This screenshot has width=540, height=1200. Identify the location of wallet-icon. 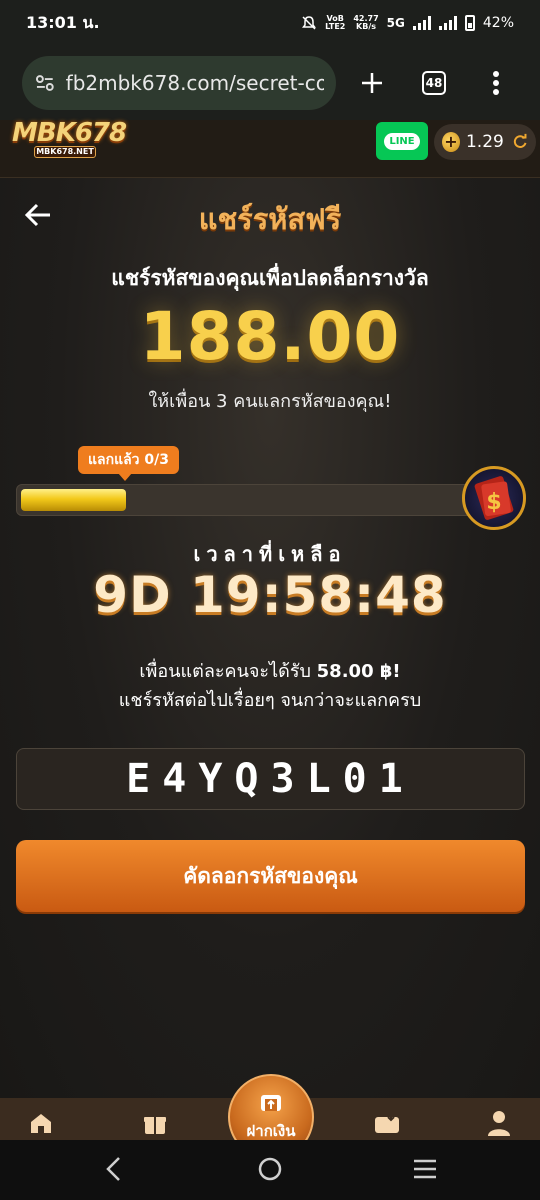
(387, 1123).